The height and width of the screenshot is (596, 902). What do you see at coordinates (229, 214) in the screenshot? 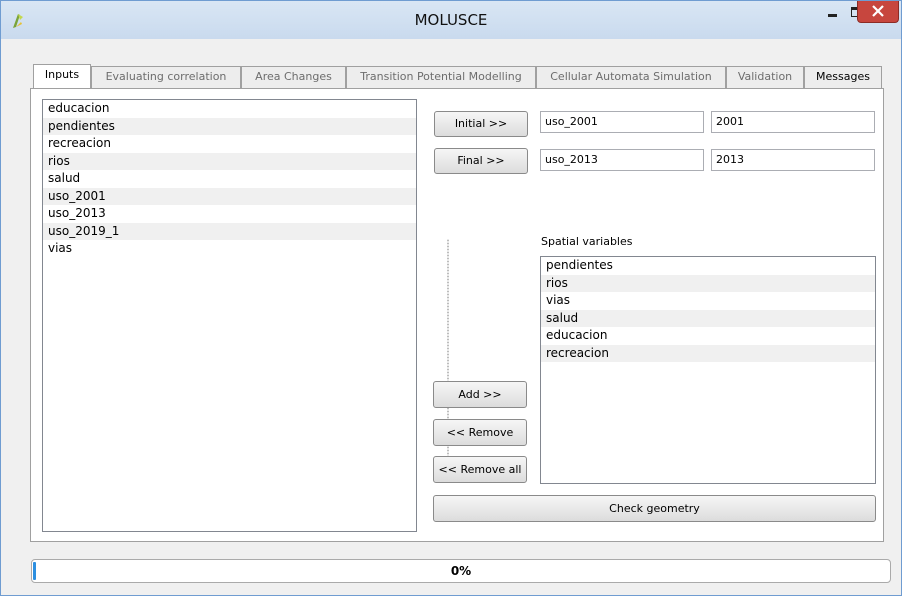
I see `list-item: uso_2013` at bounding box center [229, 214].